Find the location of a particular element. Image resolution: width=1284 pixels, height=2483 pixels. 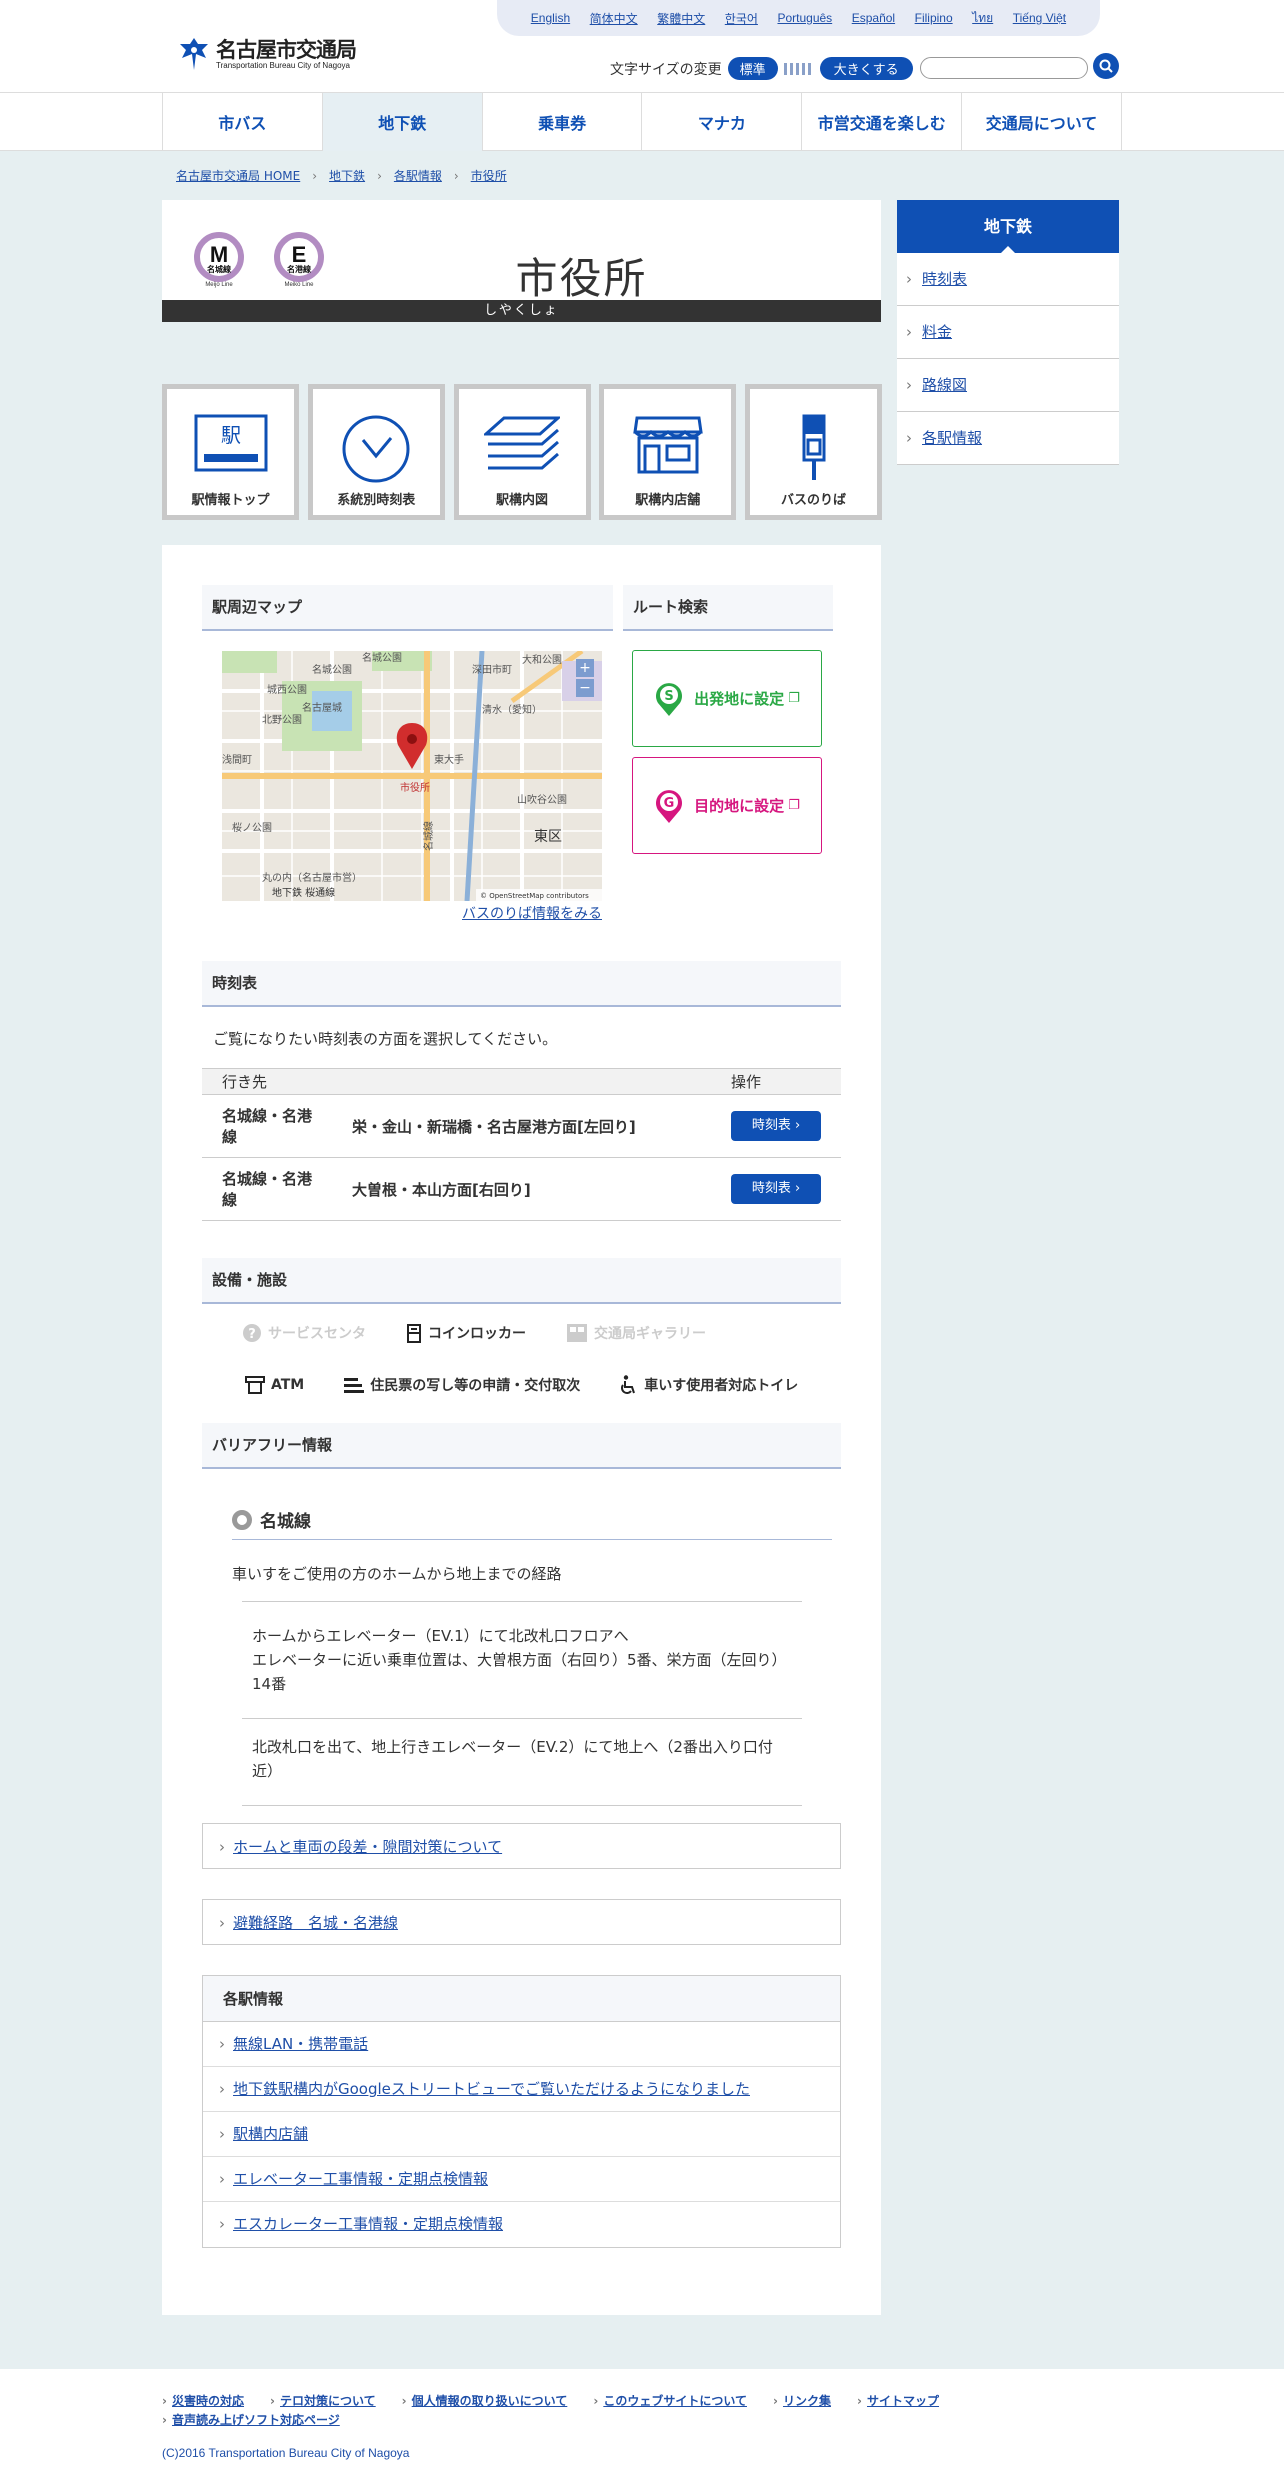

map-label: 北野公園 is located at coordinates (282, 720).